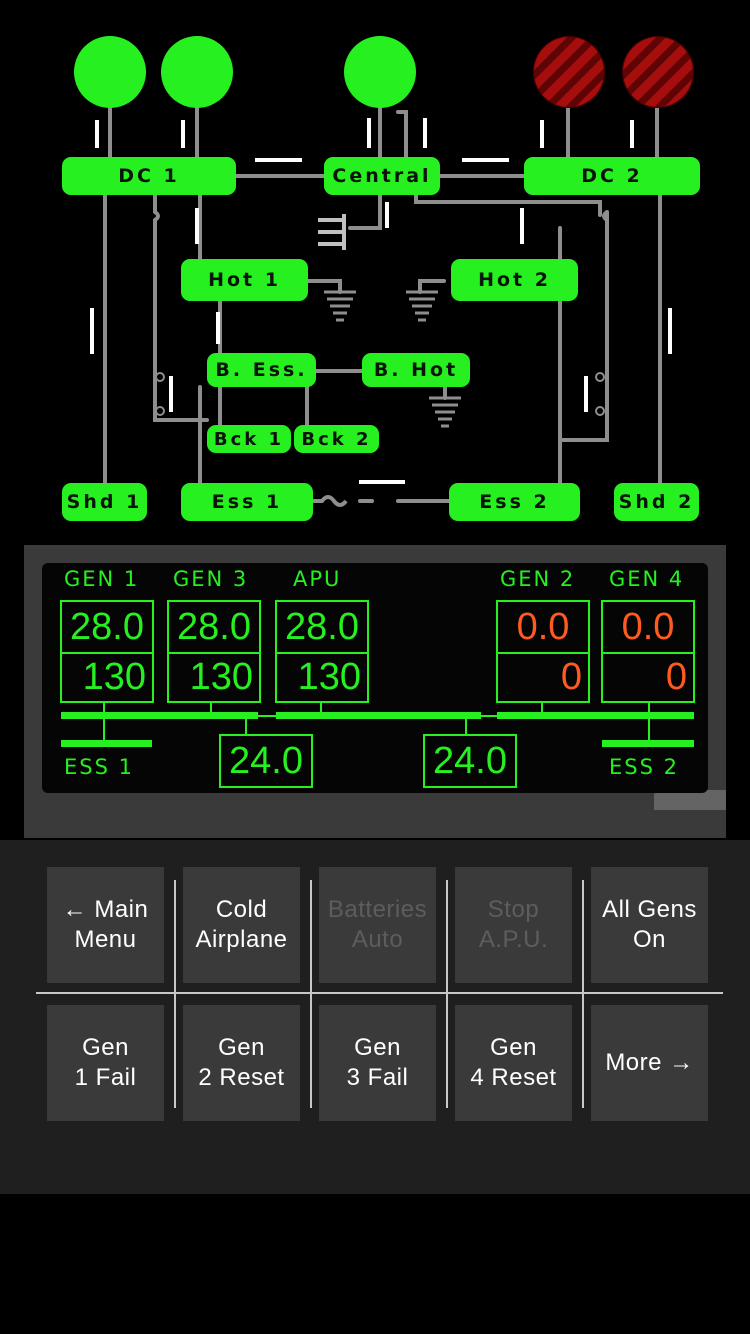 The width and height of the screenshot is (750, 1334). Describe the element at coordinates (514, 280) in the screenshot. I see `bus-hot2: Hot 2` at that location.